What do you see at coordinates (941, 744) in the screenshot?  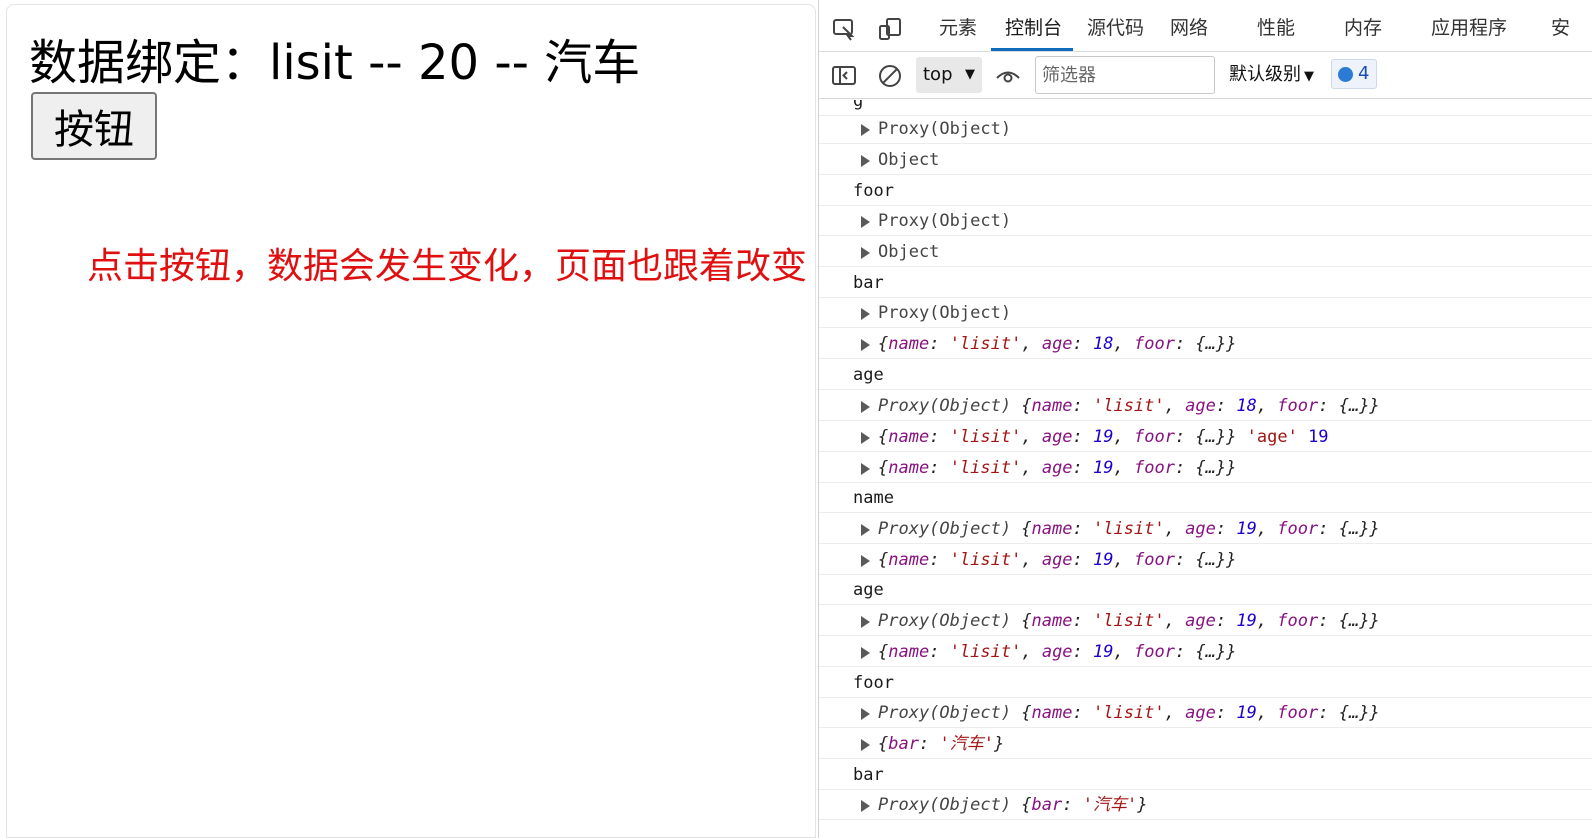 I see `console-object-preview: {bar: '汽车'}` at bounding box center [941, 744].